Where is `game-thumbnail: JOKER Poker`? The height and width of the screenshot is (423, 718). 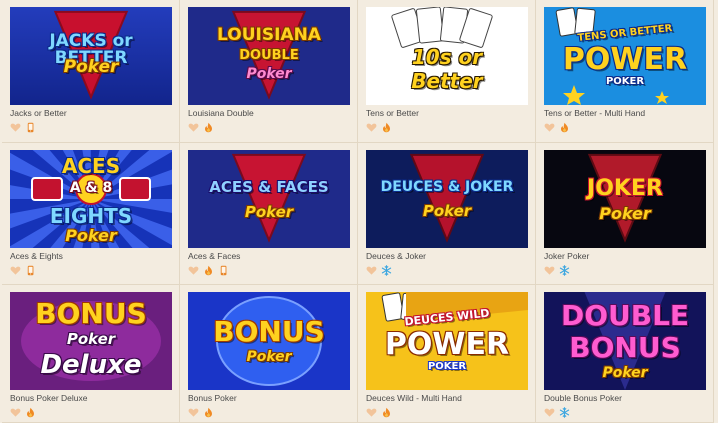
game-thumbnail: JOKER Poker is located at coordinates (625, 199).